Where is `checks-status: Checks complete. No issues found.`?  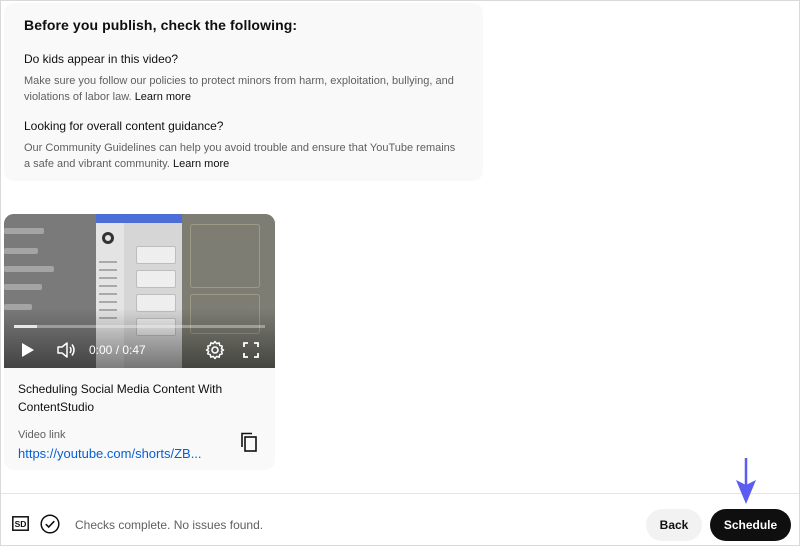
checks-status: Checks complete. No issues found. is located at coordinates (169, 525).